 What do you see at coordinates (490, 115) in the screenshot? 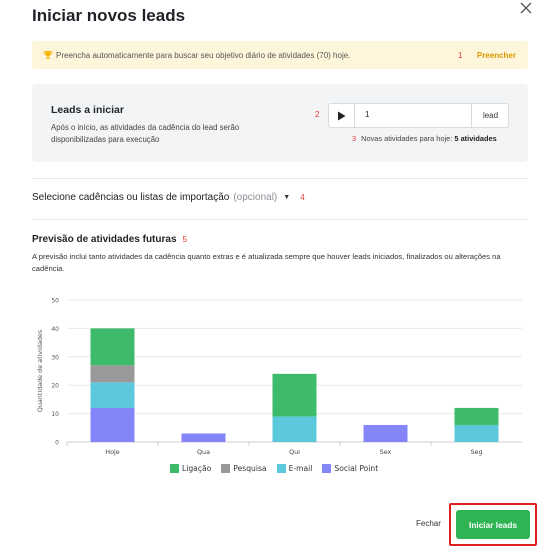
I see `lead-unit-label: lead` at bounding box center [490, 115].